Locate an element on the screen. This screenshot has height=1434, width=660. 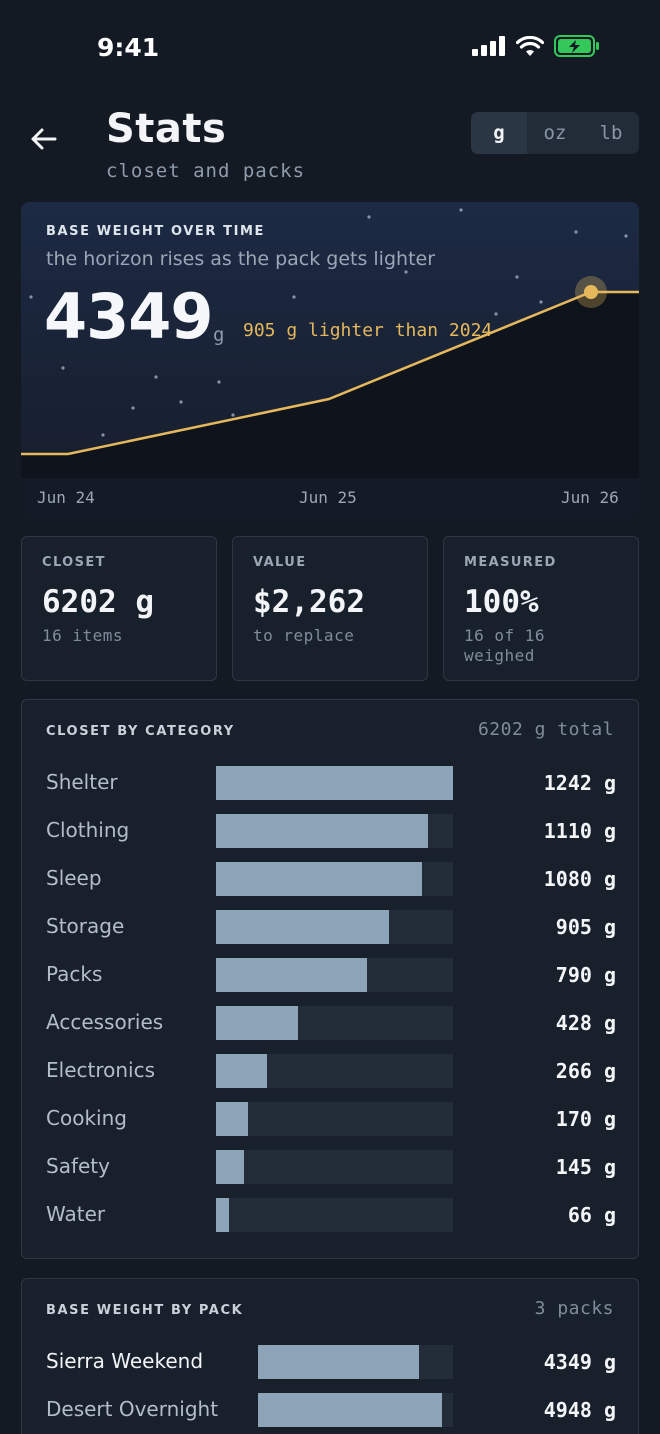
category-row: Safety 145 g is located at coordinates (331, 1167).